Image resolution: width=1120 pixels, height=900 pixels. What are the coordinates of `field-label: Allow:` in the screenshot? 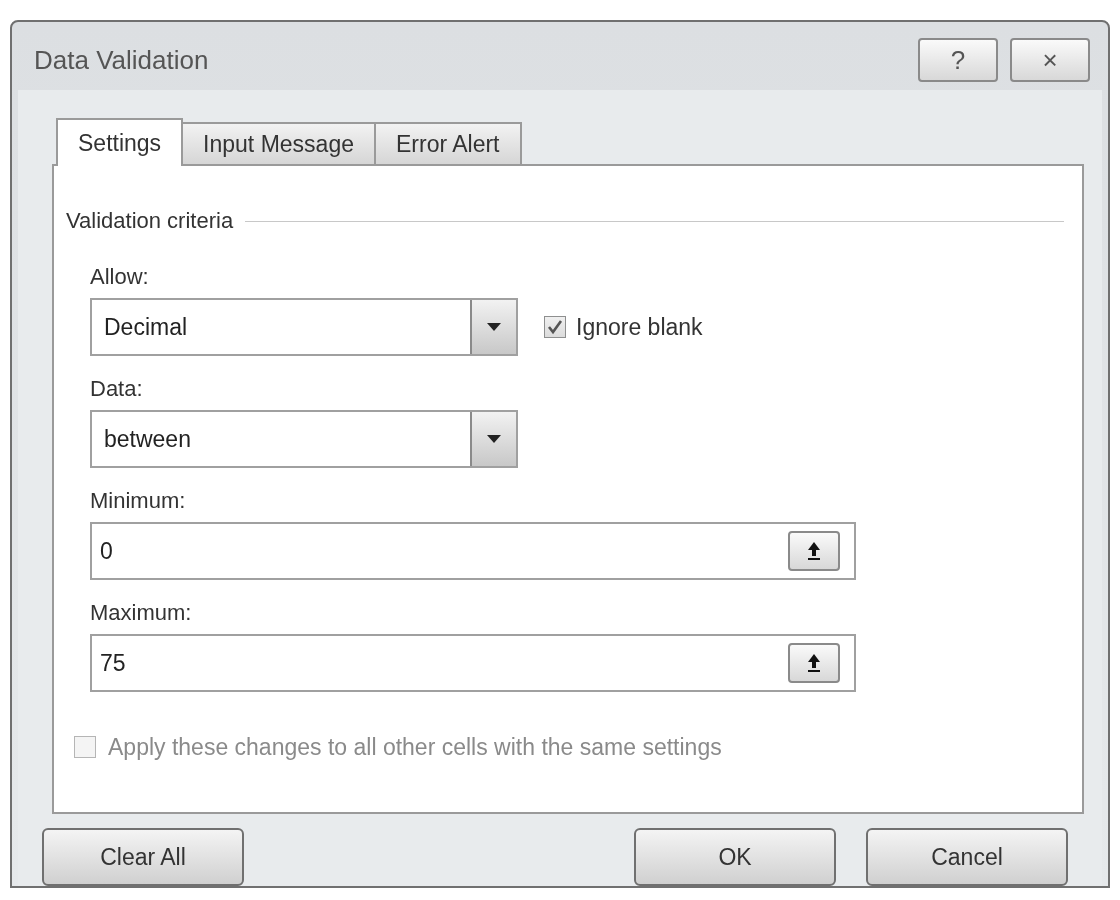 It's located at (120, 277).